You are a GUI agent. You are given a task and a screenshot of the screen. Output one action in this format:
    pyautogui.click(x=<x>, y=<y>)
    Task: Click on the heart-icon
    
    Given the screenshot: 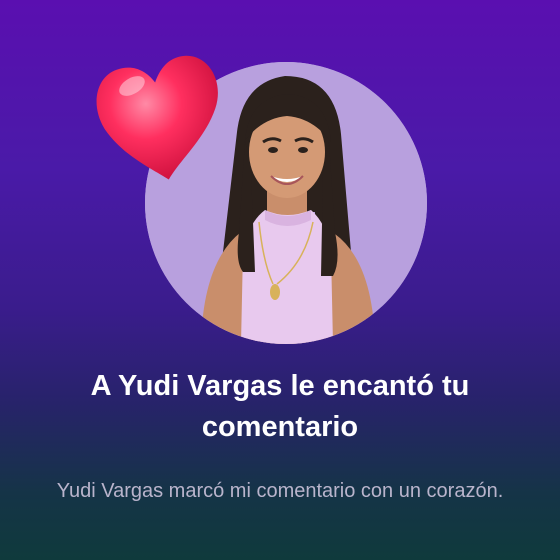 What is the action you would take?
    pyautogui.click(x=157, y=117)
    